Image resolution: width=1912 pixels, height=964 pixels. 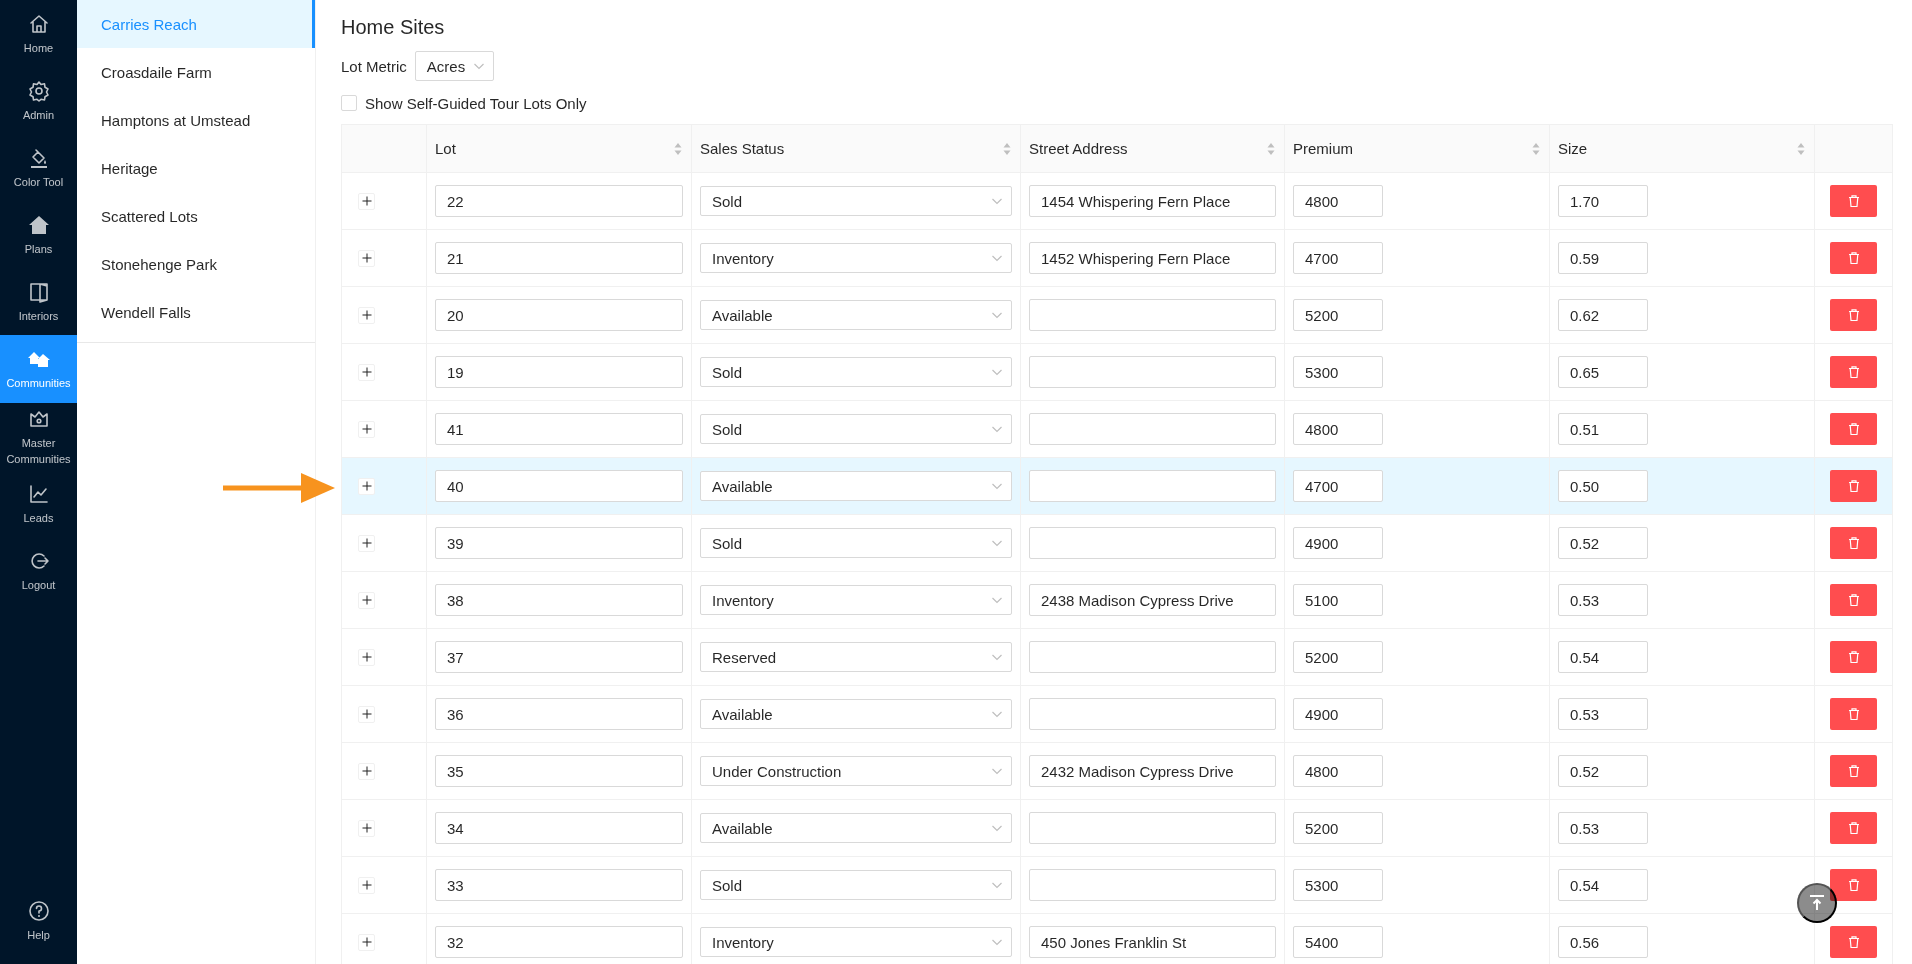 What do you see at coordinates (1152, 600) in the screenshot?
I see `address-input: 2438 Madison Cypress Drive` at bounding box center [1152, 600].